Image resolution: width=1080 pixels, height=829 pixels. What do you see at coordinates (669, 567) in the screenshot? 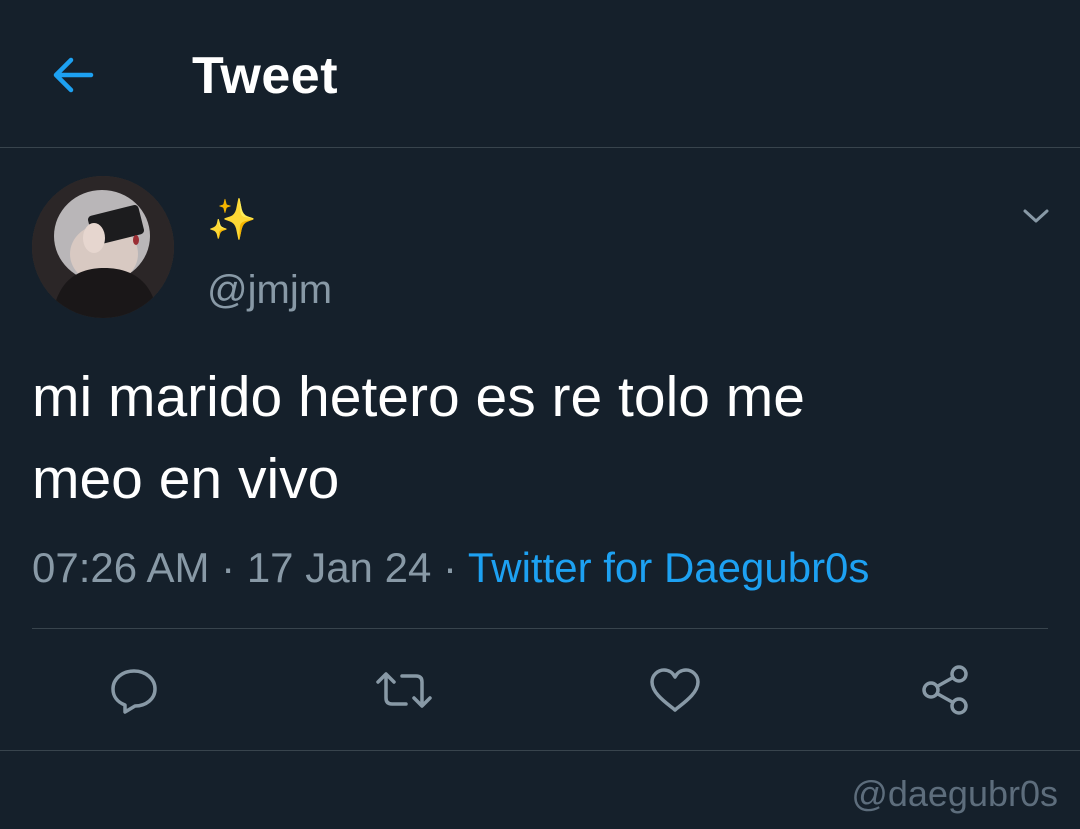
I see `tweet-source-link: Twitter for Daegubr0s` at bounding box center [669, 567].